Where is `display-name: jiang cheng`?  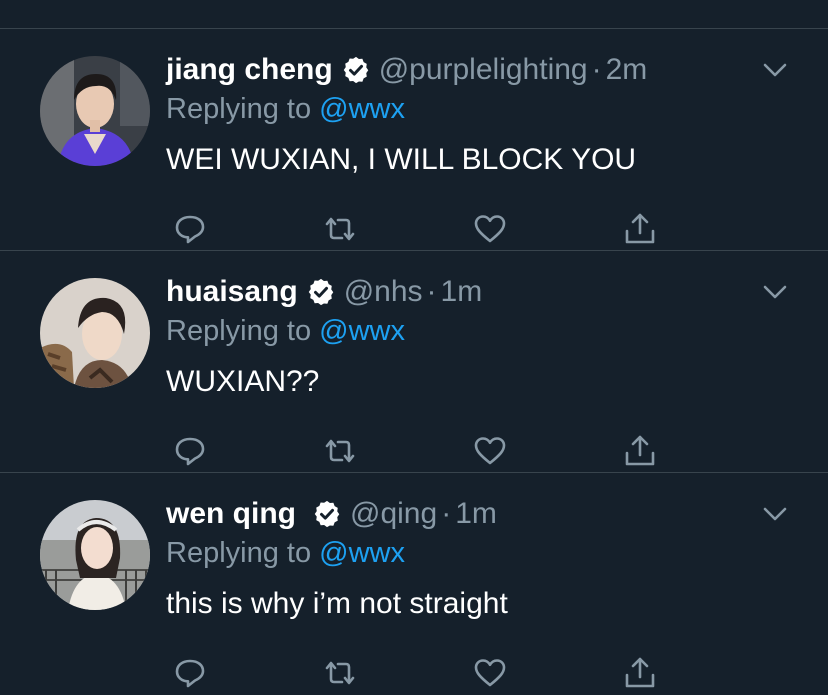
display-name: jiang cheng is located at coordinates (249, 70).